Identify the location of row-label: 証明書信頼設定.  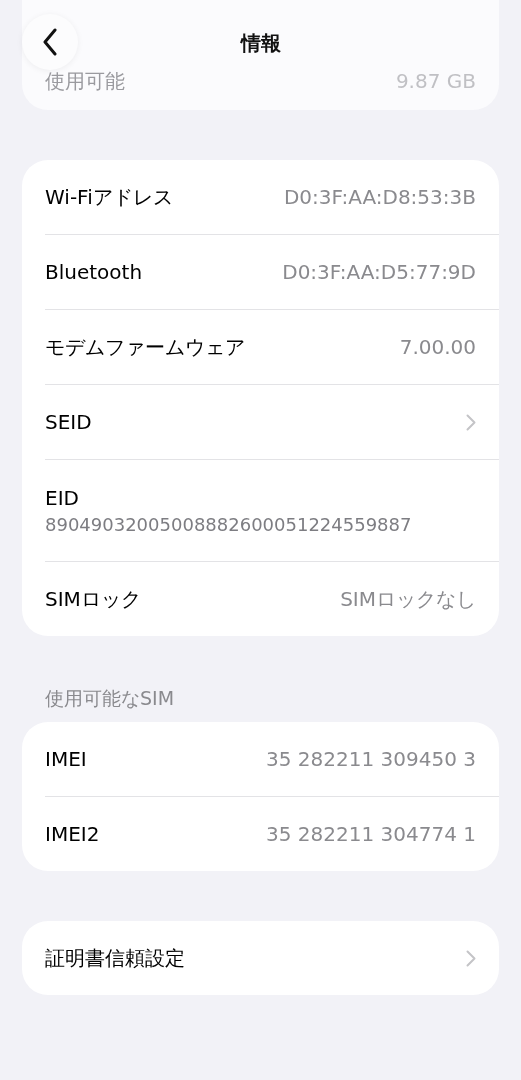
(115, 958).